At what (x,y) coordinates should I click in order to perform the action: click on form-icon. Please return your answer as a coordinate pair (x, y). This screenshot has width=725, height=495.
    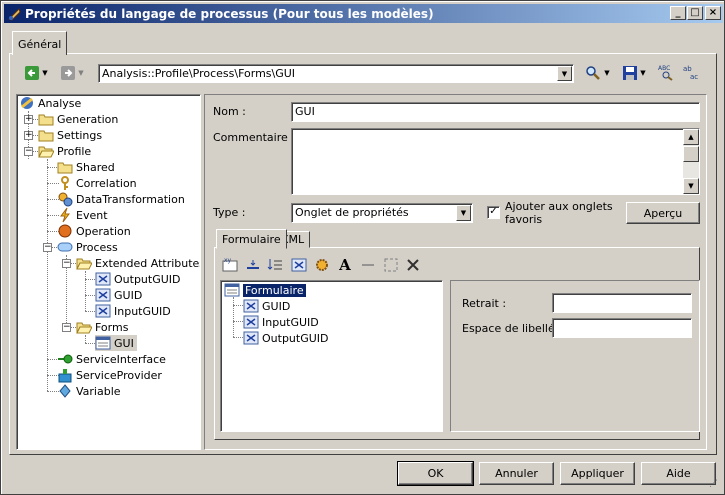
    Looking at the image, I should click on (232, 290).